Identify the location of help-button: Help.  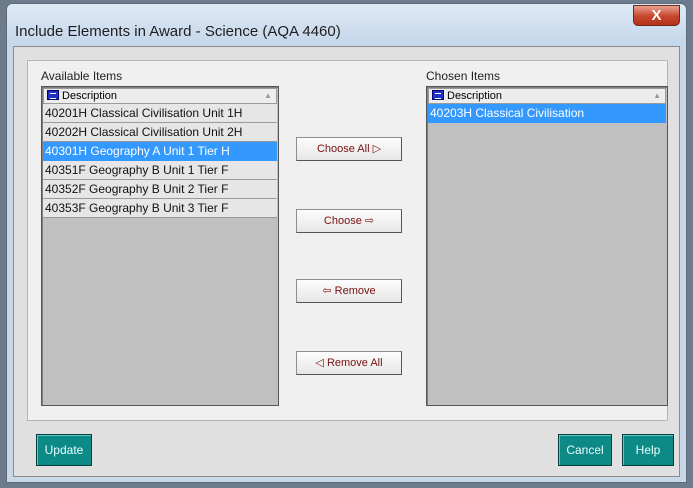
(648, 450).